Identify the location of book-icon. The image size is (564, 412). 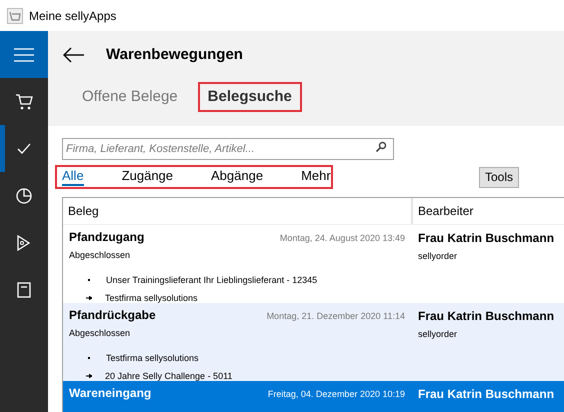
(24, 289).